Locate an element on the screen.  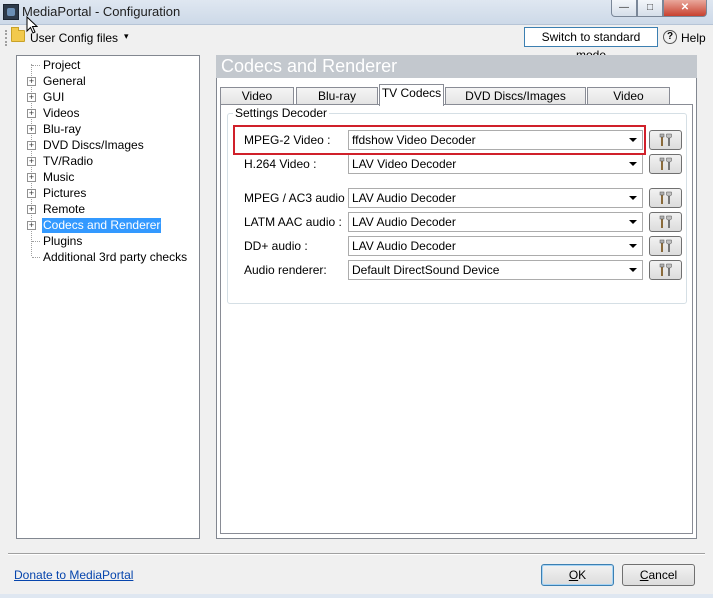
decoder-select: LAV Video Decoder is located at coordinates (495, 164).